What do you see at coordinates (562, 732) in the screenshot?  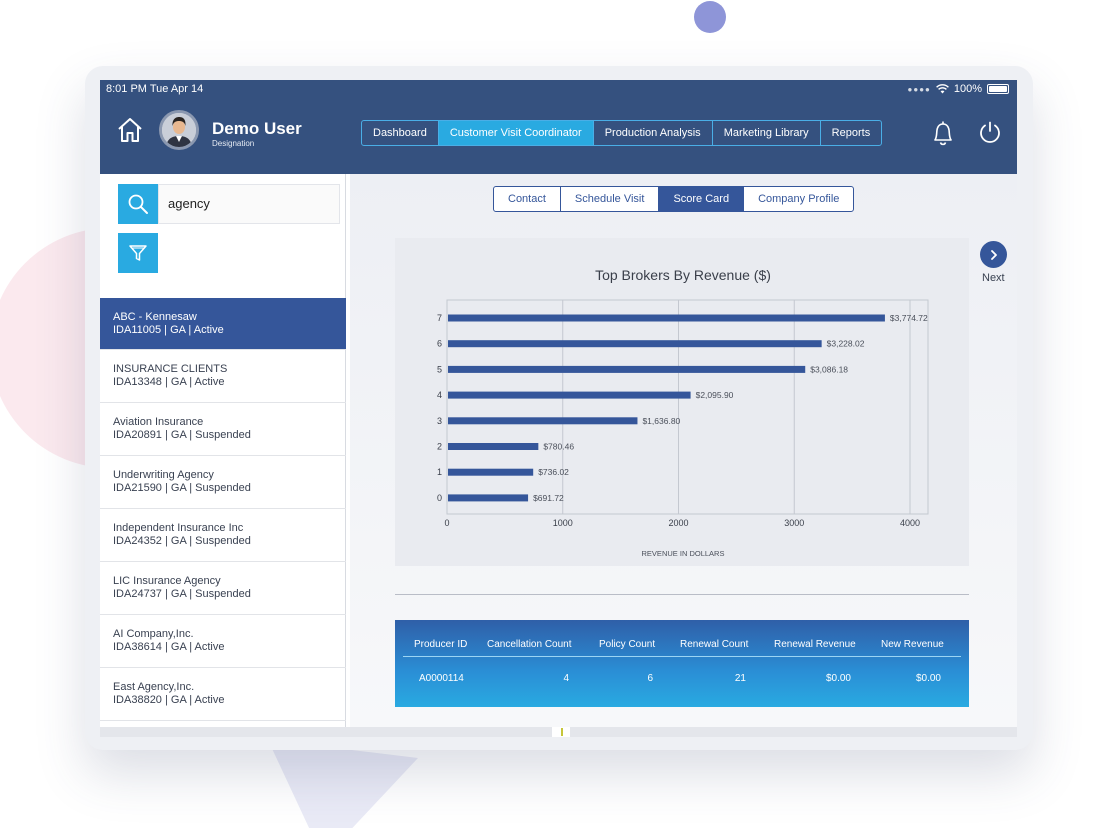 I see `scroll-indicator` at bounding box center [562, 732].